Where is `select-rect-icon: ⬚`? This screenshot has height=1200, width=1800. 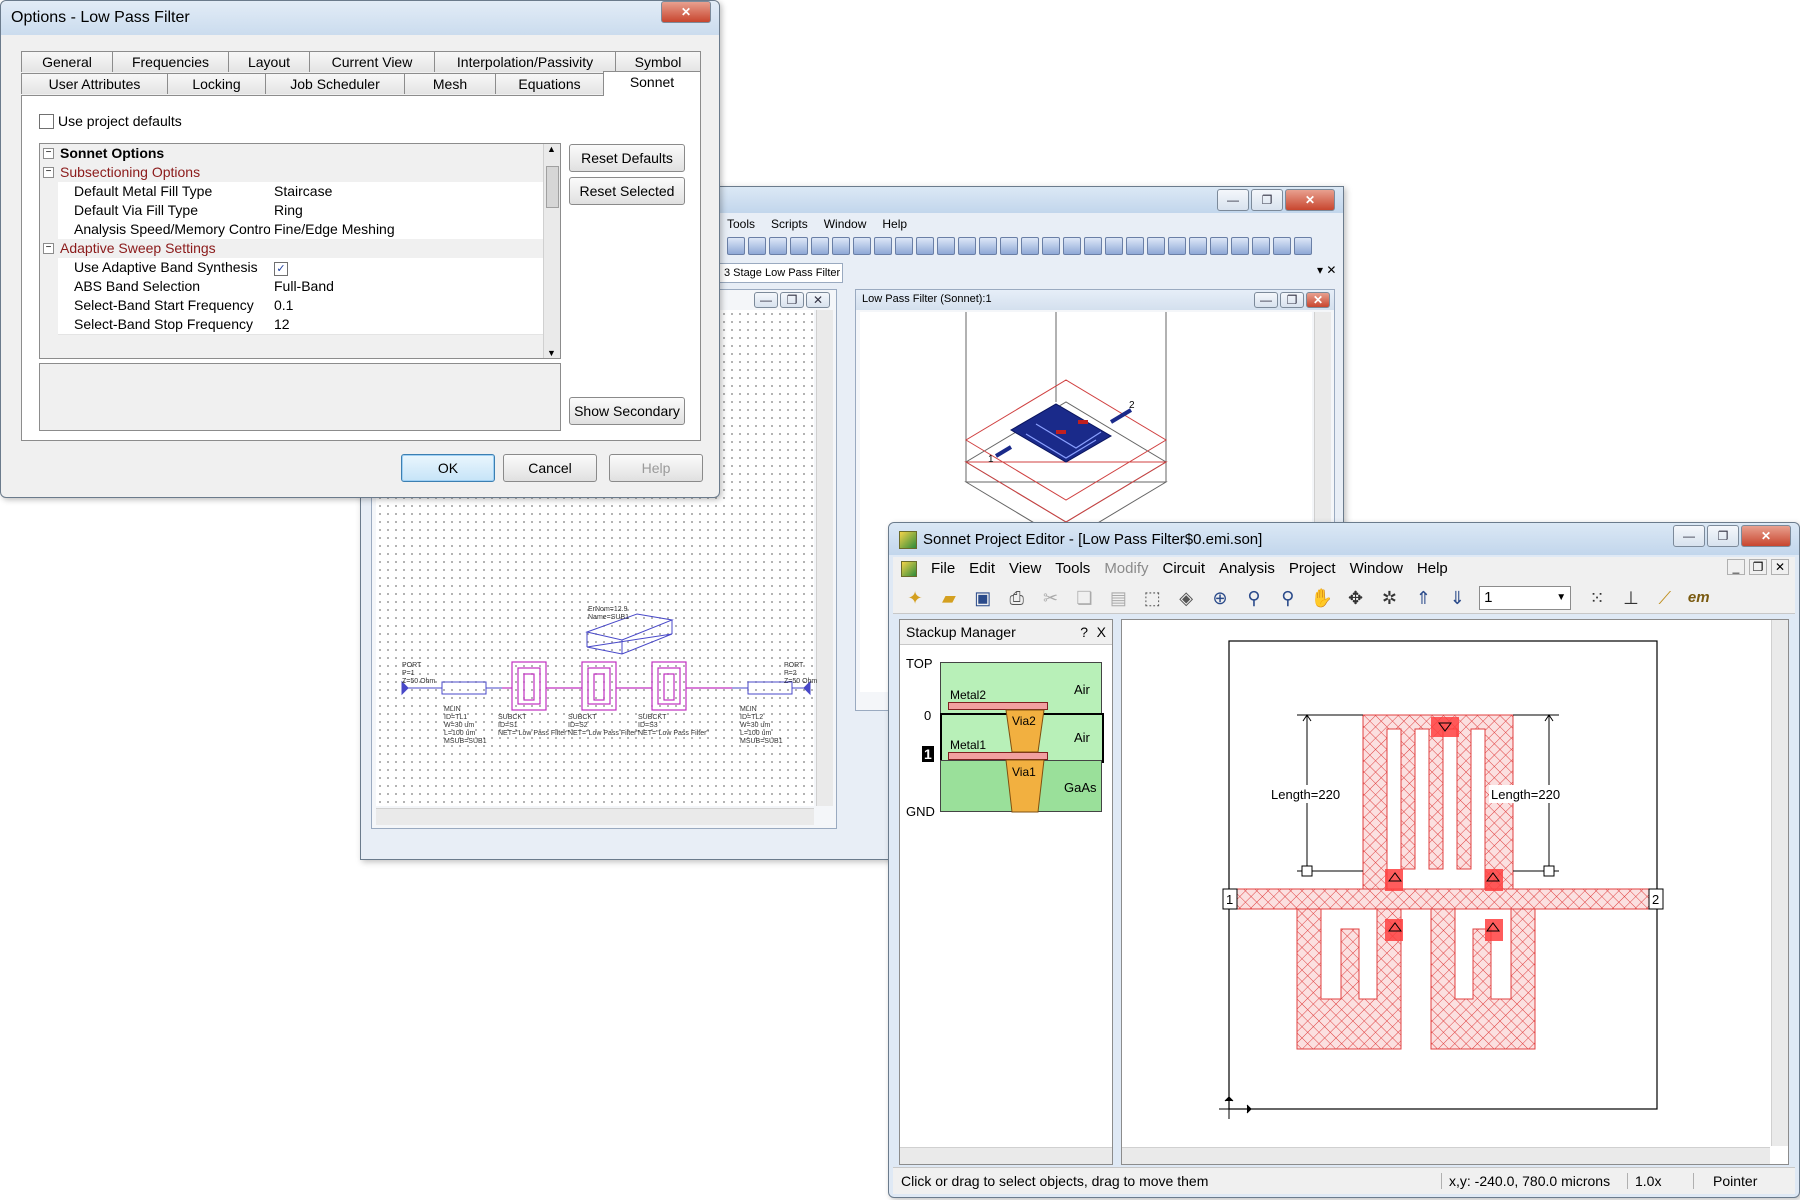 select-rect-icon: ⬚ is located at coordinates (1152, 598).